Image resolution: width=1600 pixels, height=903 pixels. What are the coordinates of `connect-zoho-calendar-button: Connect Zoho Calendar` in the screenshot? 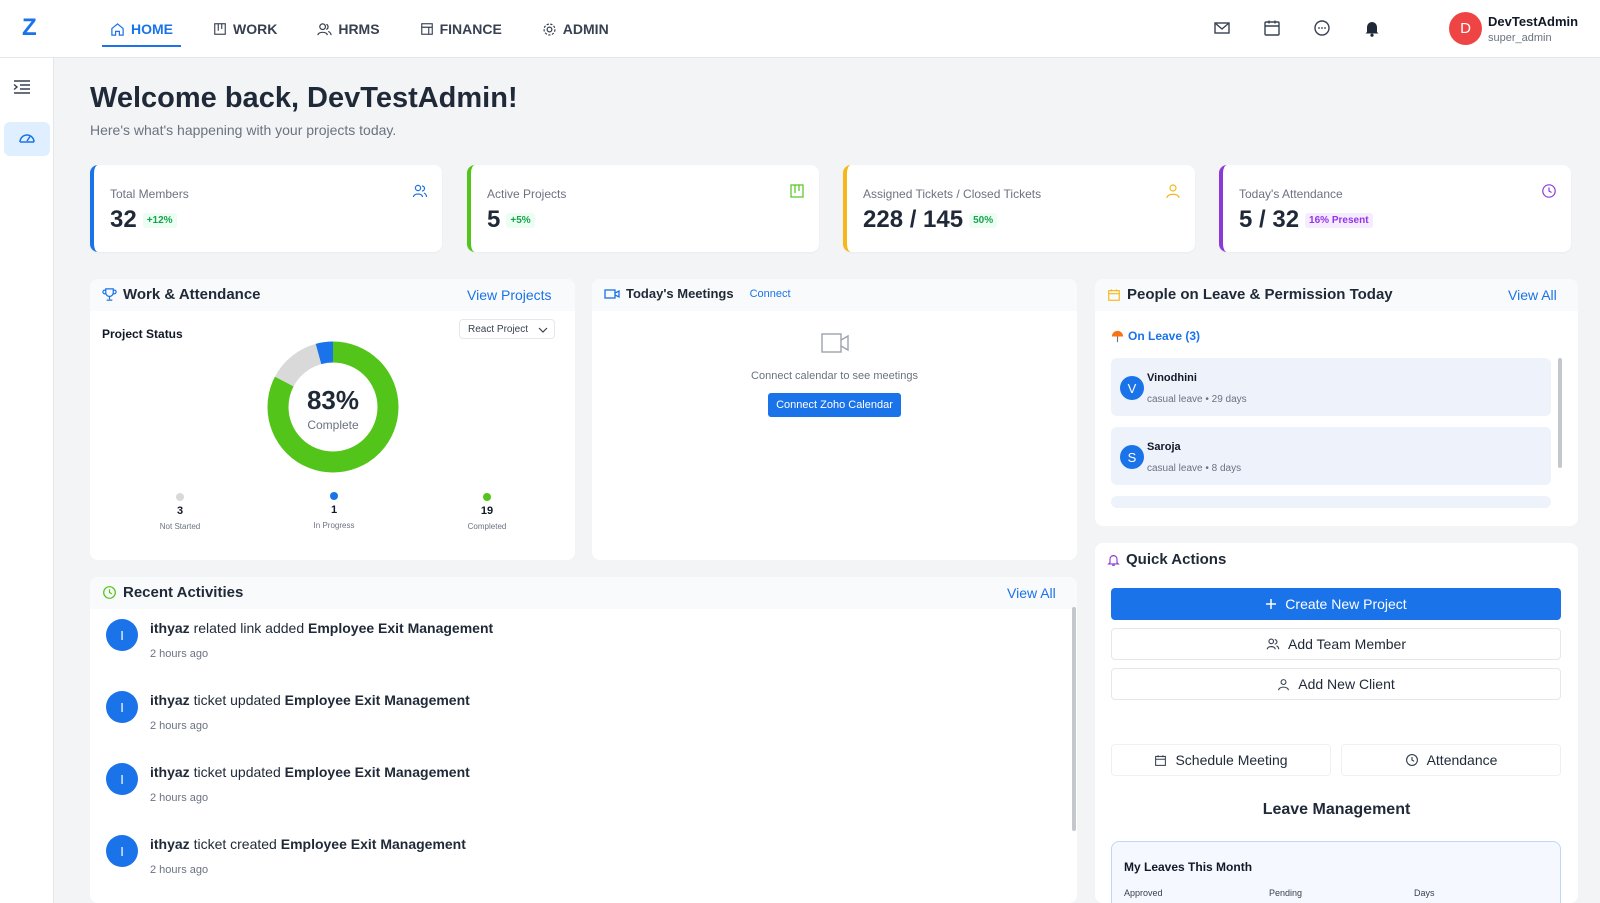 It's located at (834, 405).